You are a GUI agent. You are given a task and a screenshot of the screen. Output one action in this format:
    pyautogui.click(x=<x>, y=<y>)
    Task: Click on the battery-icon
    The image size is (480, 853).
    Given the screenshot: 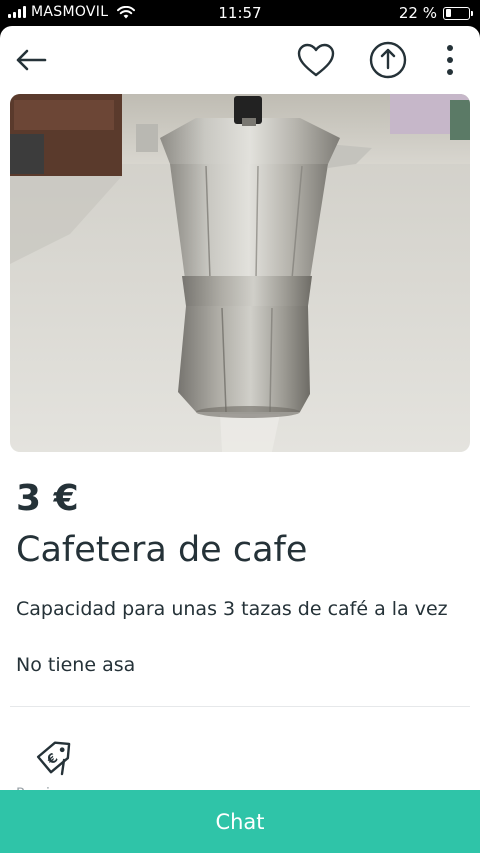 What is the action you would take?
    pyautogui.click(x=458, y=13)
    